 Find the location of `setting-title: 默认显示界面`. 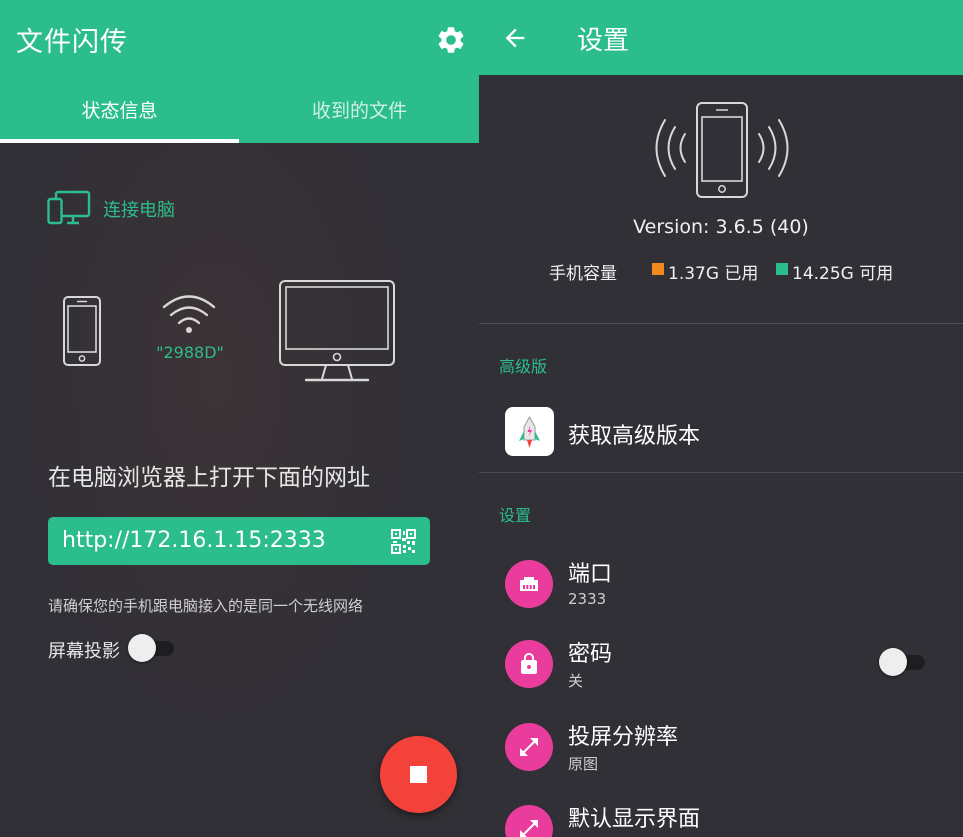

setting-title: 默认显示界面 is located at coordinates (634, 817).